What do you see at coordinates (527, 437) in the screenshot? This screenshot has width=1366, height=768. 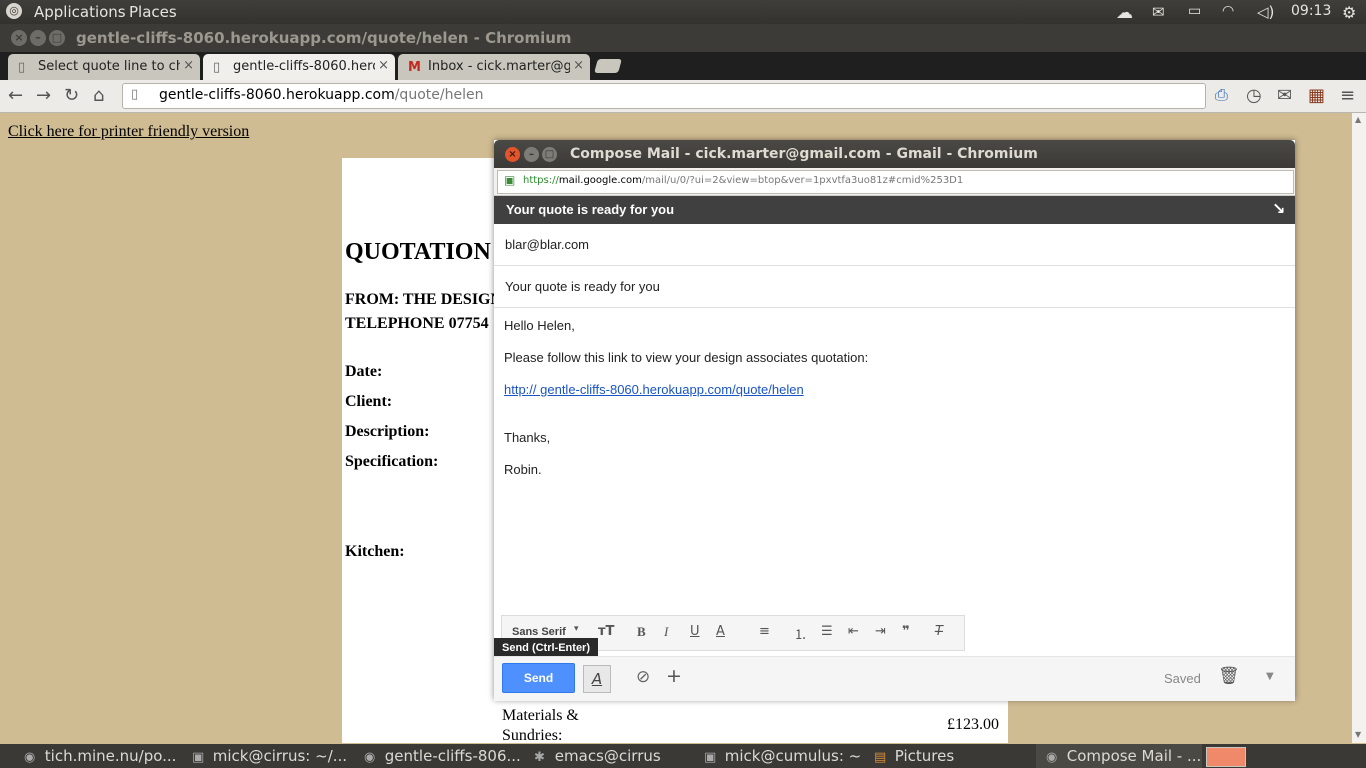 I see `body-thanks: Thanks,` at bounding box center [527, 437].